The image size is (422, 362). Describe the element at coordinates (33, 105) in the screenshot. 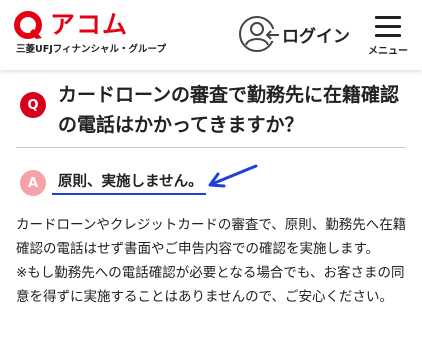

I see `question-badge: Q` at that location.